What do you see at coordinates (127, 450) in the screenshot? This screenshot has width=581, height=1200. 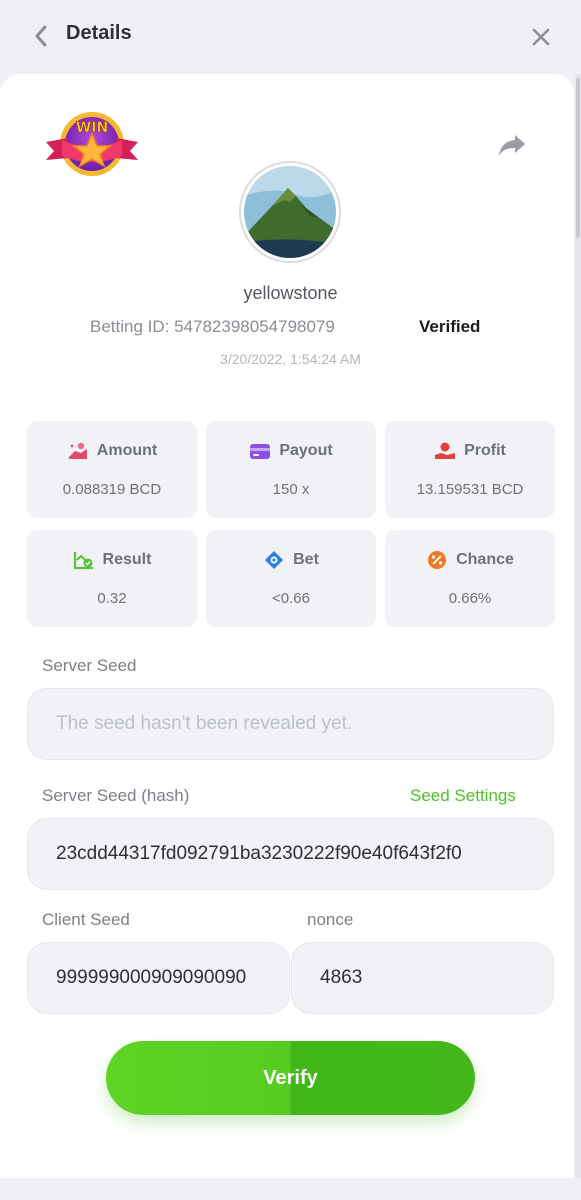 I see `stat-label: Amount` at bounding box center [127, 450].